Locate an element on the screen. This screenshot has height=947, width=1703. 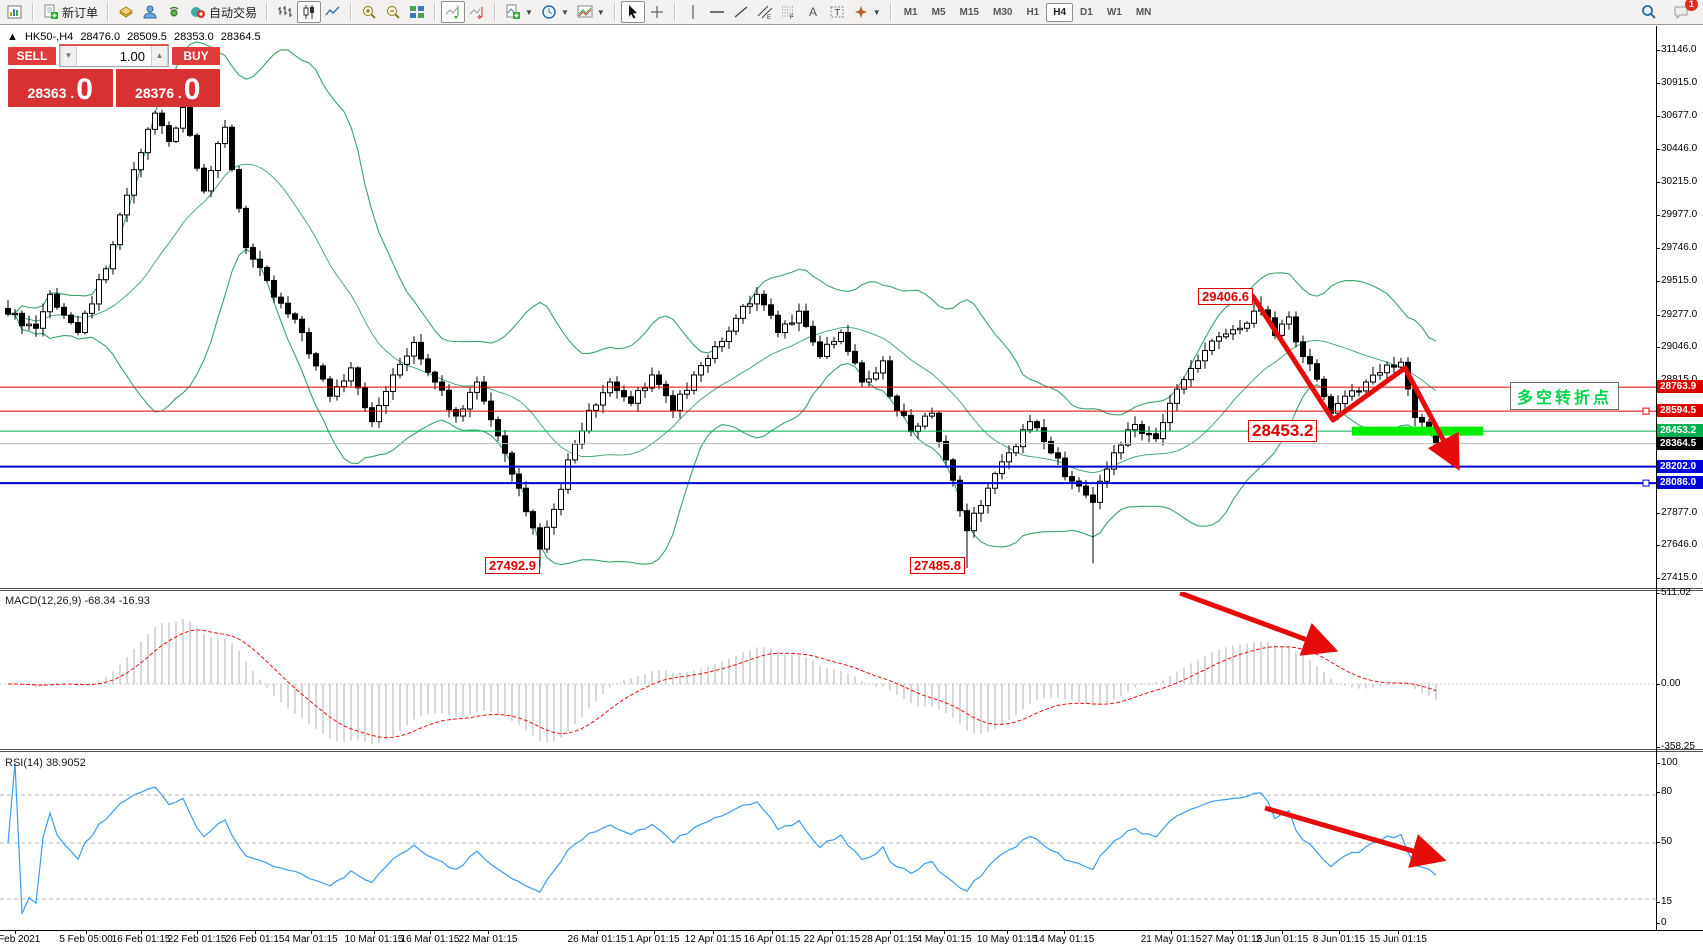
macd-trend-arrow-annotation is located at coordinates (1259, 624).